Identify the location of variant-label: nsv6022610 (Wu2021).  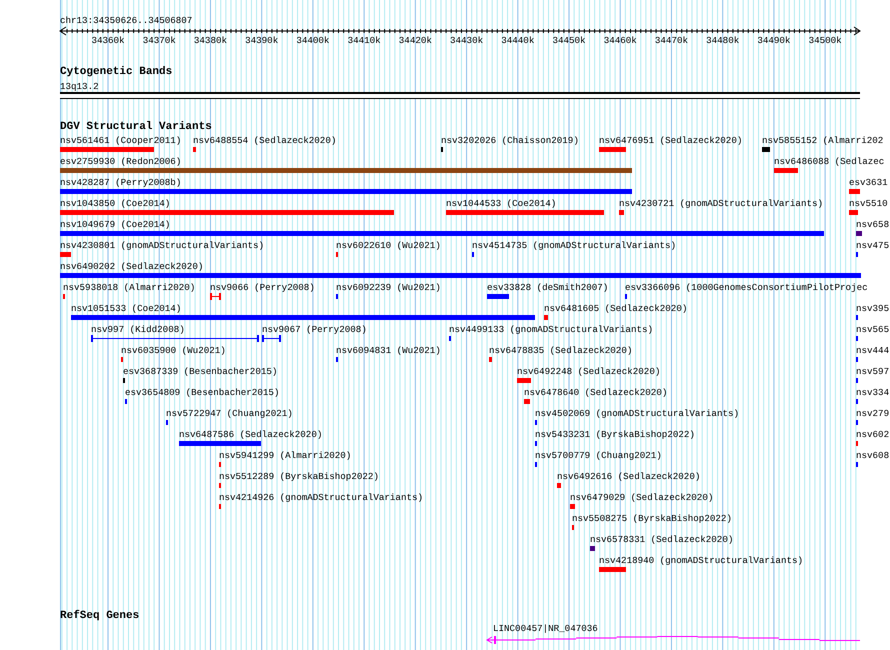
(388, 245).